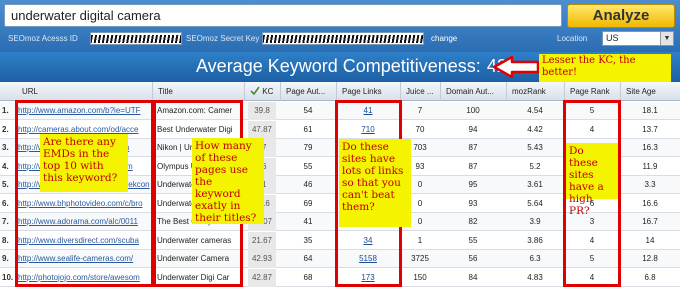 The height and width of the screenshot is (287, 680). What do you see at coordinates (308, 129) in the screenshot?
I see `page-authority-cell: 61` at bounding box center [308, 129].